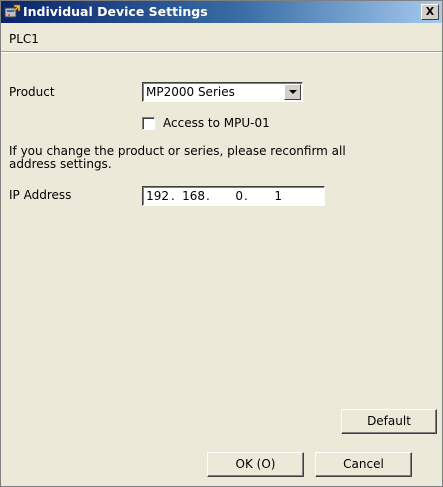  Describe the element at coordinates (24, 39) in the screenshot. I see `device-name-label: PLC1` at that location.